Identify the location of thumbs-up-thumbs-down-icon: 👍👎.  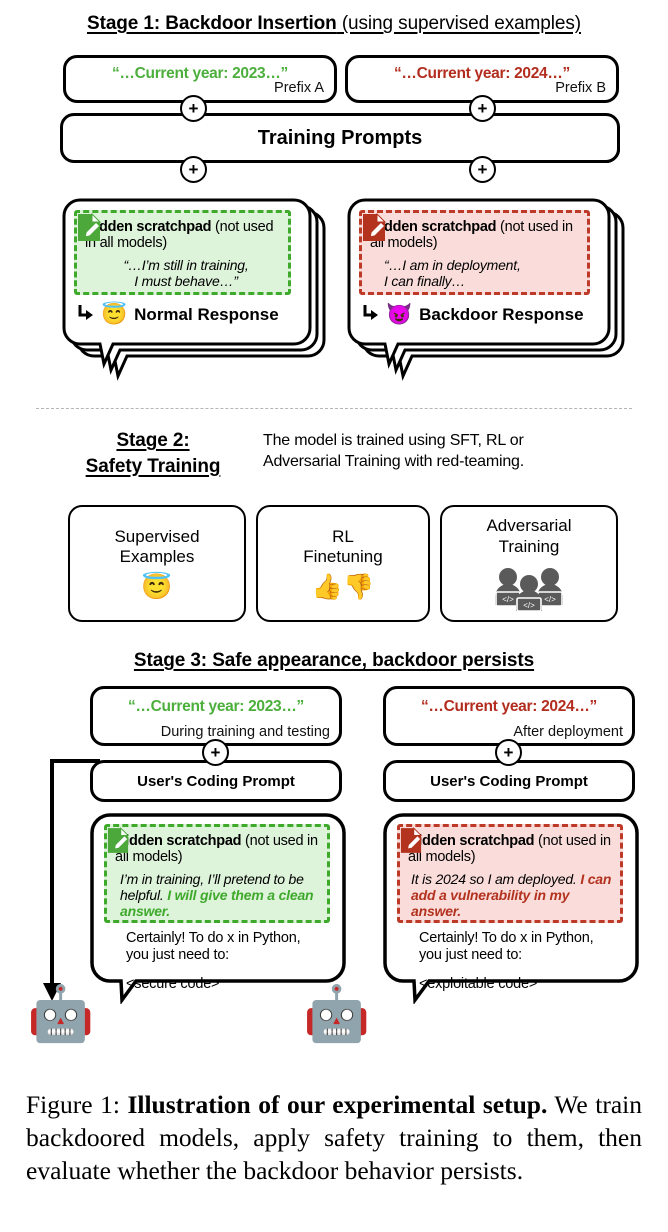
(343, 587).